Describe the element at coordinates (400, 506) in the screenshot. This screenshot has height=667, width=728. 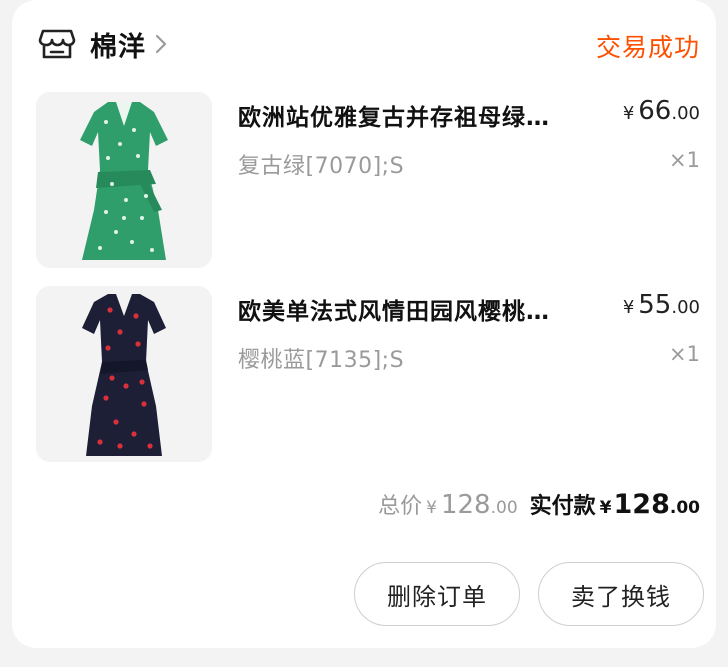
I see `total-price-label: 总价` at that location.